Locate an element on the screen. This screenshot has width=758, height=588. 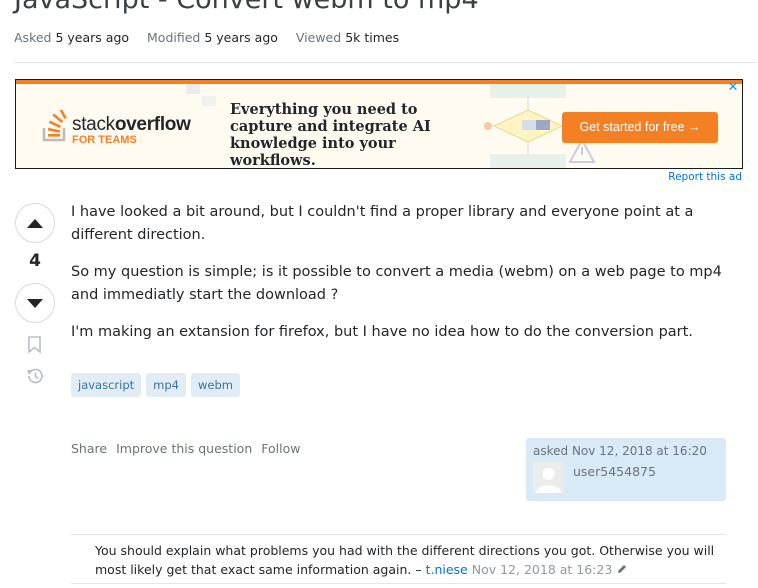
bookmark-icon is located at coordinates (34, 345).